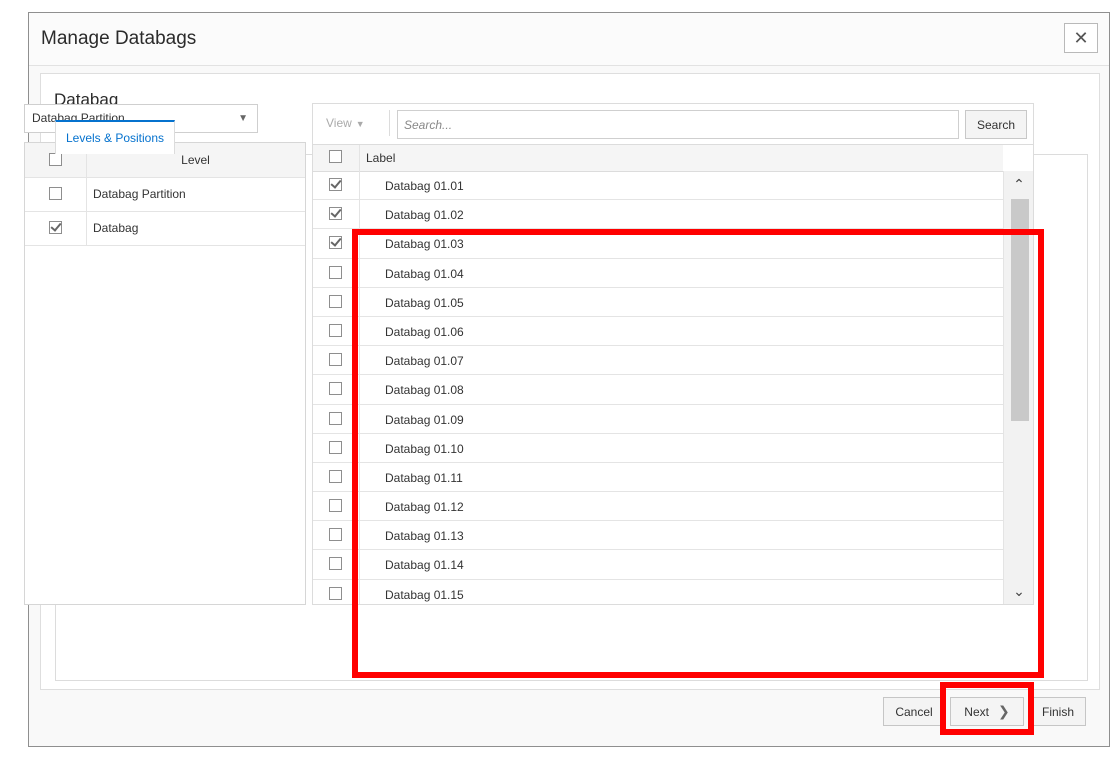 The image size is (1120, 757). Describe the element at coordinates (55, 159) in the screenshot. I see `select-all-levels-checkbox` at that location.